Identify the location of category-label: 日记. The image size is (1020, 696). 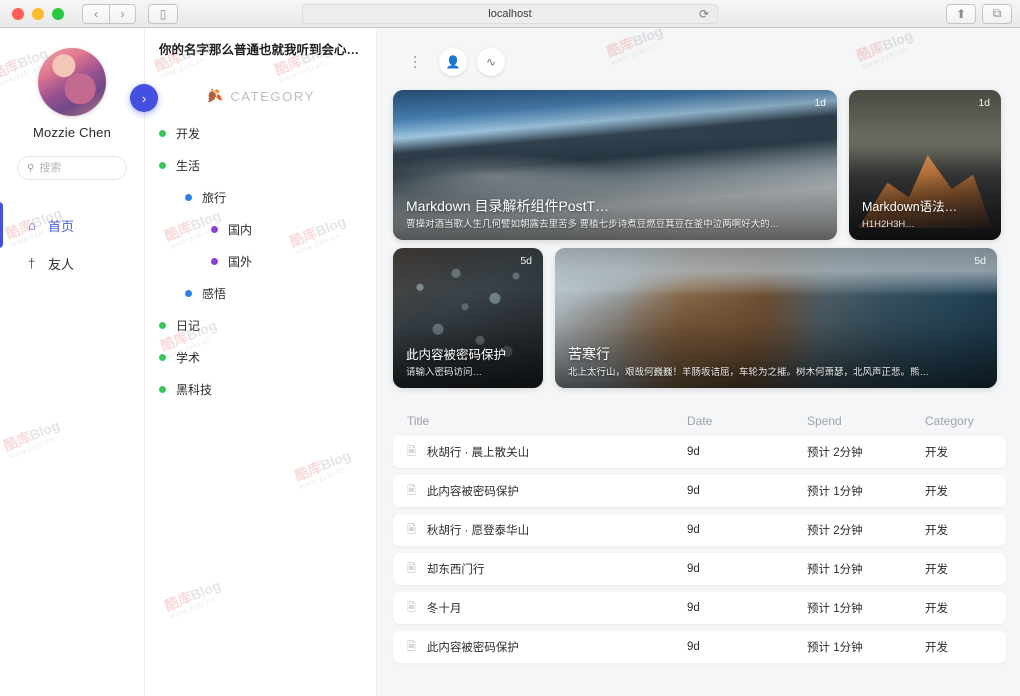
(188, 325).